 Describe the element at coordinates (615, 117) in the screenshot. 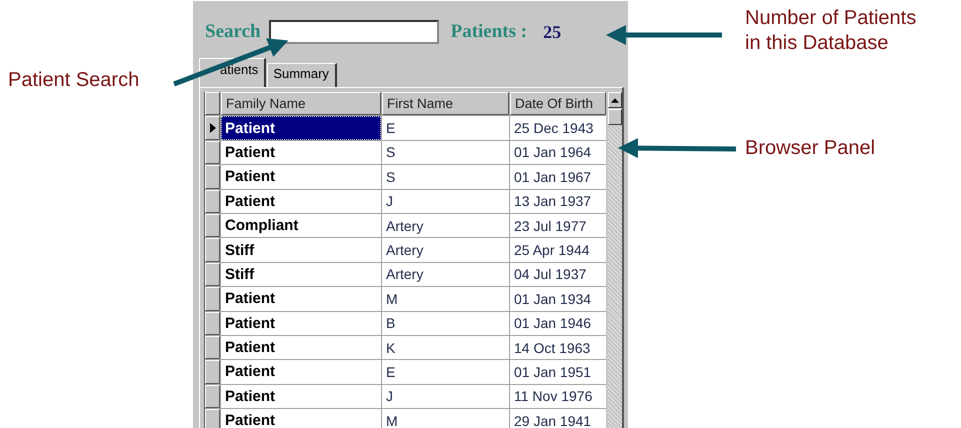

I see `scroll-thumb` at that location.